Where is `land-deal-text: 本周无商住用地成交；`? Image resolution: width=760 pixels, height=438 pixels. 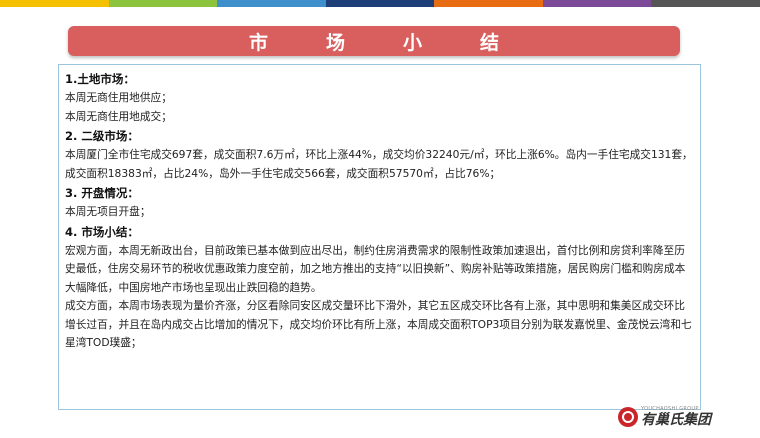 land-deal-text: 本周无商住用地成交； is located at coordinates (118, 116).